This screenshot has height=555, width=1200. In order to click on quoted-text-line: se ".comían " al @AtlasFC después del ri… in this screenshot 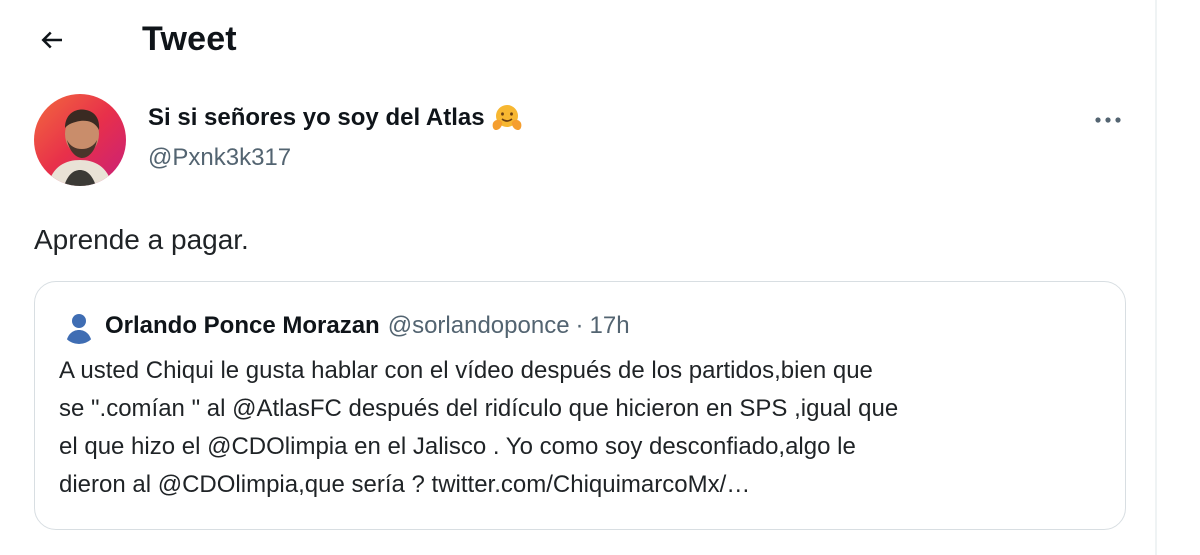, I will do `click(479, 408)`.